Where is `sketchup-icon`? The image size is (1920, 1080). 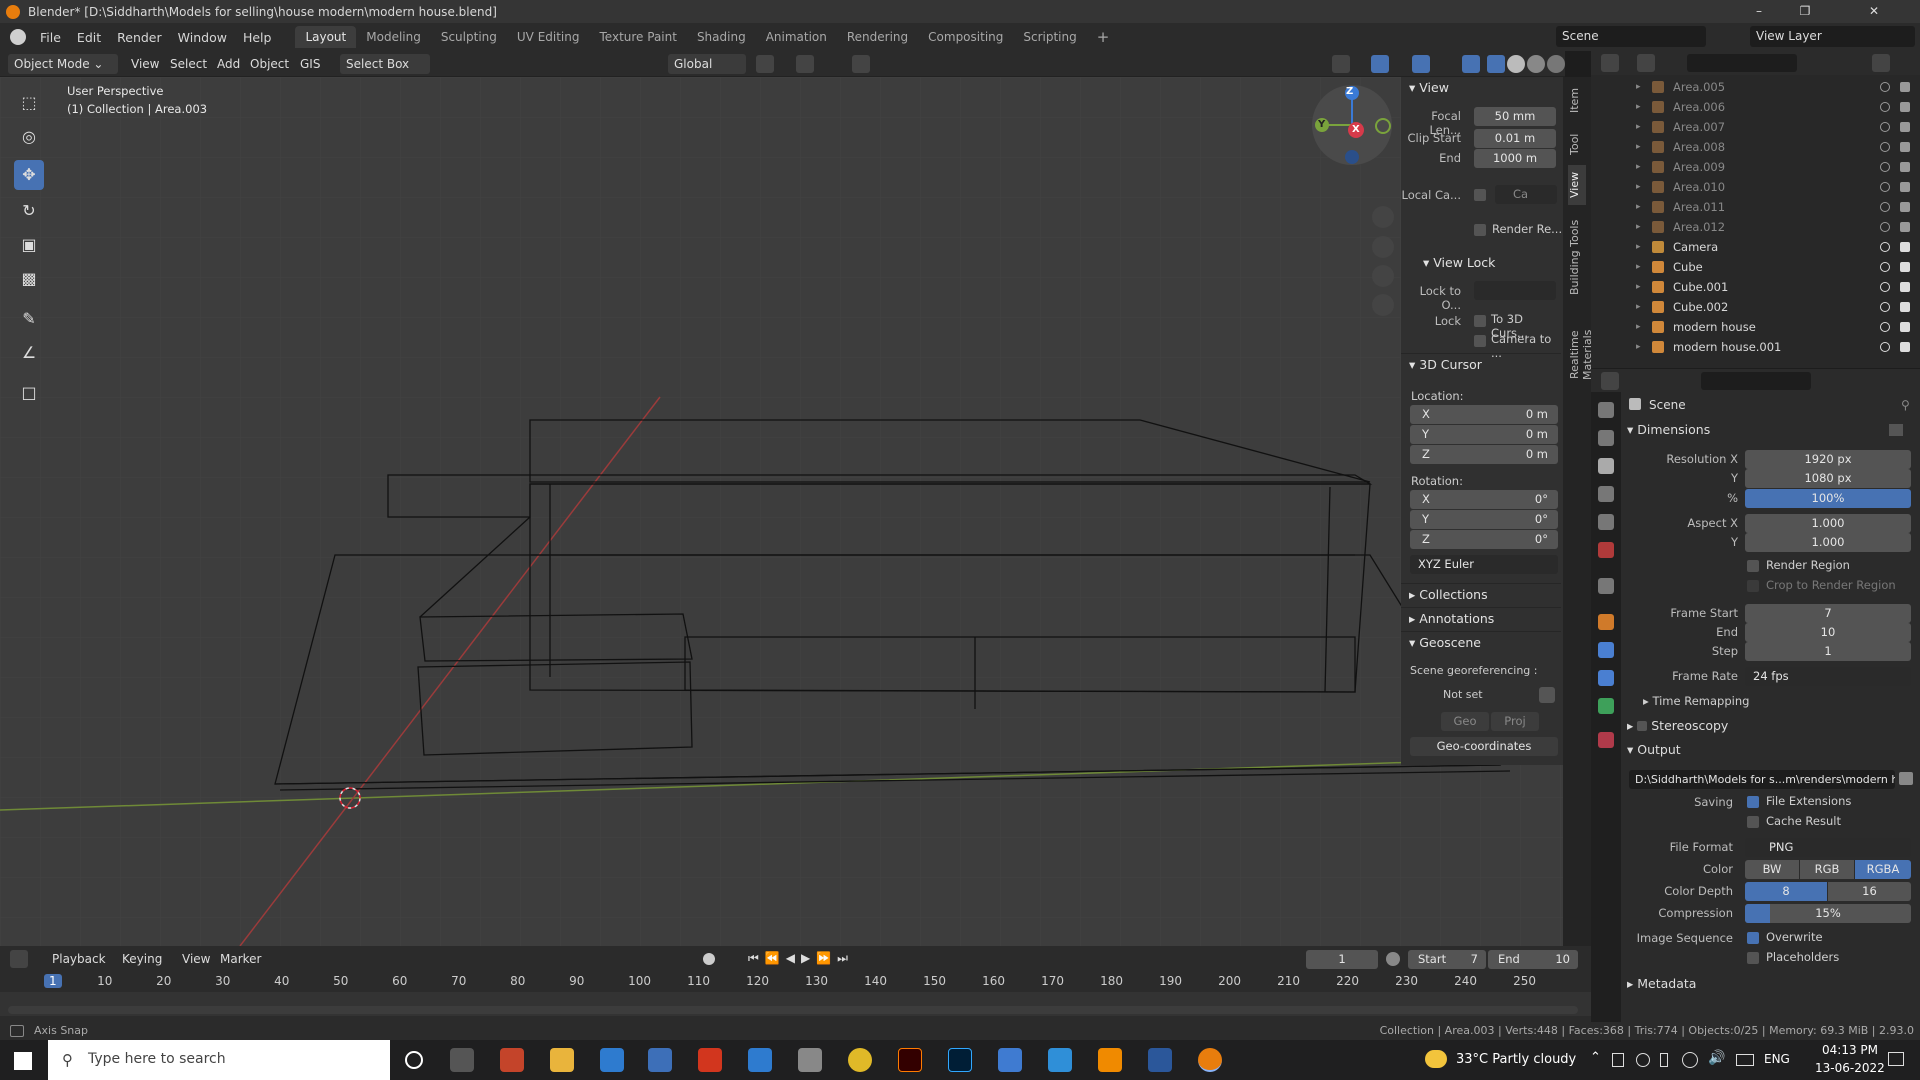
sketchup-icon is located at coordinates (1010, 1060).